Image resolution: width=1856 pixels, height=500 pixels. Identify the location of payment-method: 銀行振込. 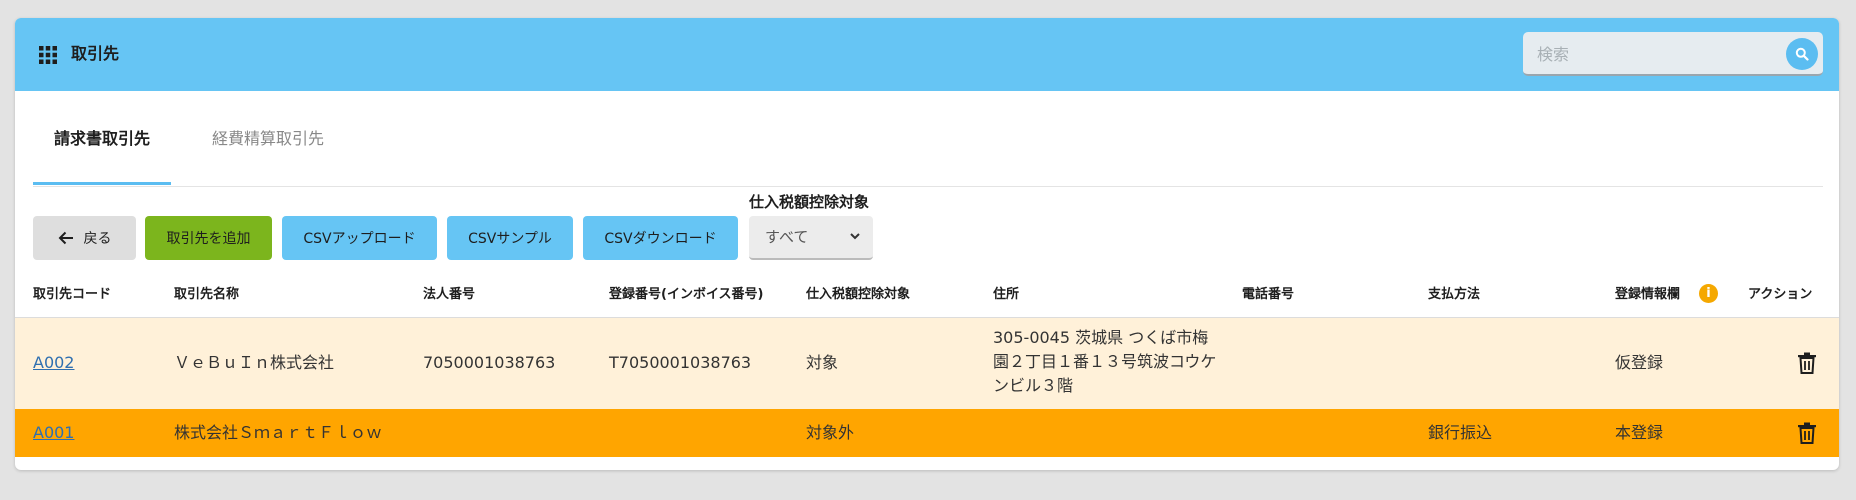
(1460, 432).